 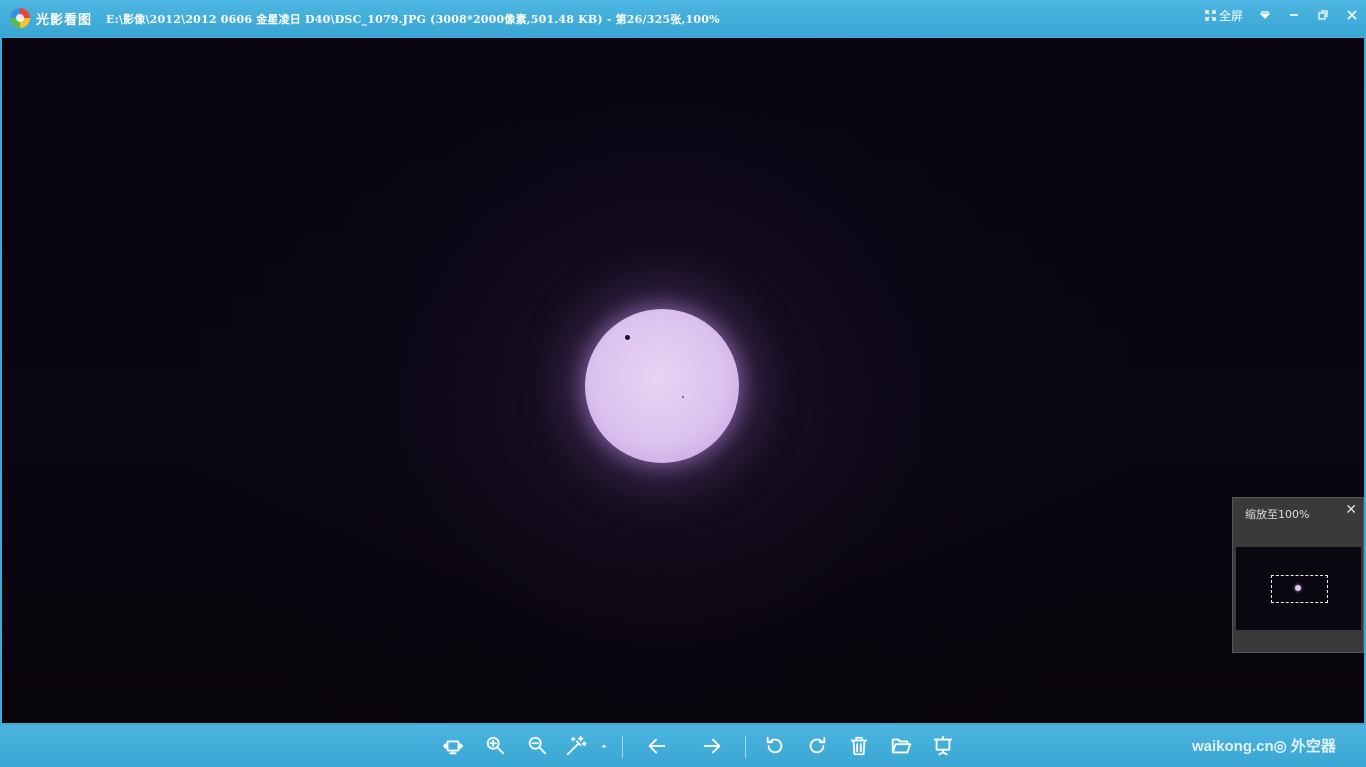 I want to click on bottom-toolbar: waikong.cn◎ 外空器, so click(x=683, y=746).